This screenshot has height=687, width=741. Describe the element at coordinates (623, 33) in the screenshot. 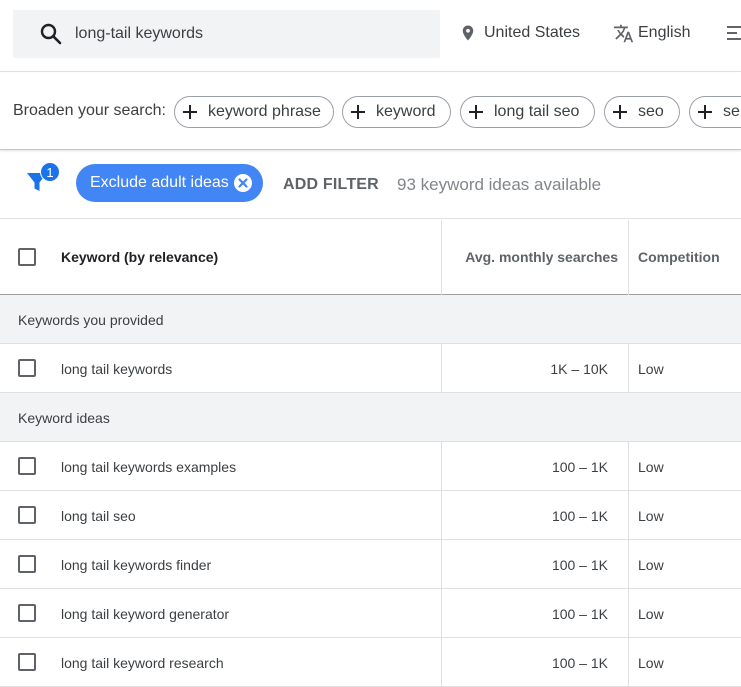

I see `translate-icon` at that location.